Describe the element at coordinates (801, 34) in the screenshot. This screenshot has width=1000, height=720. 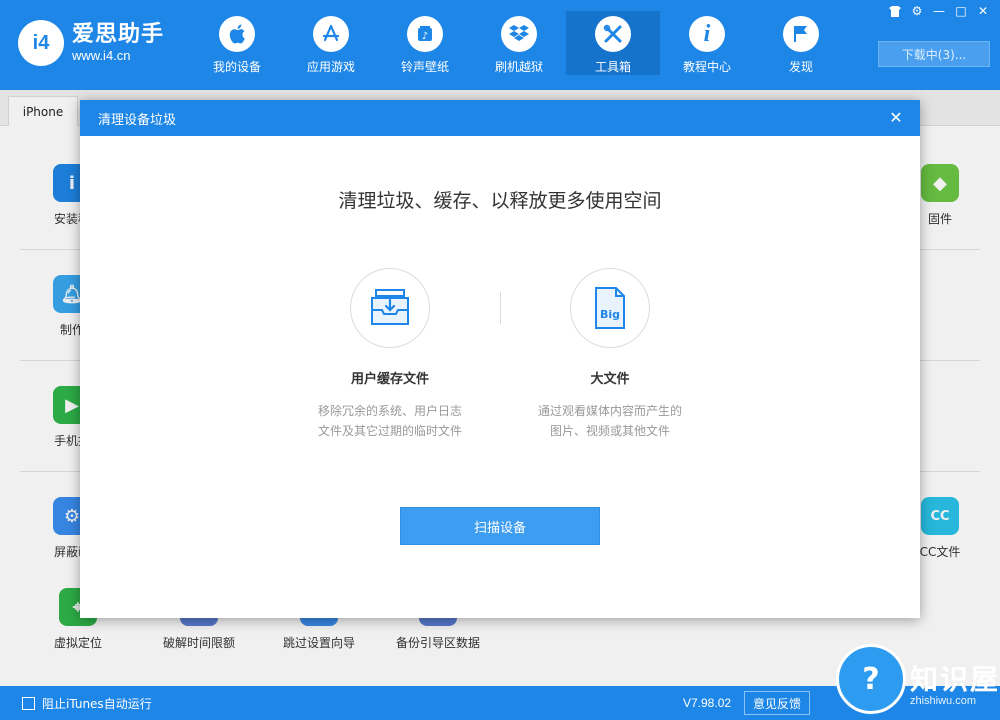
I see `flag-icon` at that location.